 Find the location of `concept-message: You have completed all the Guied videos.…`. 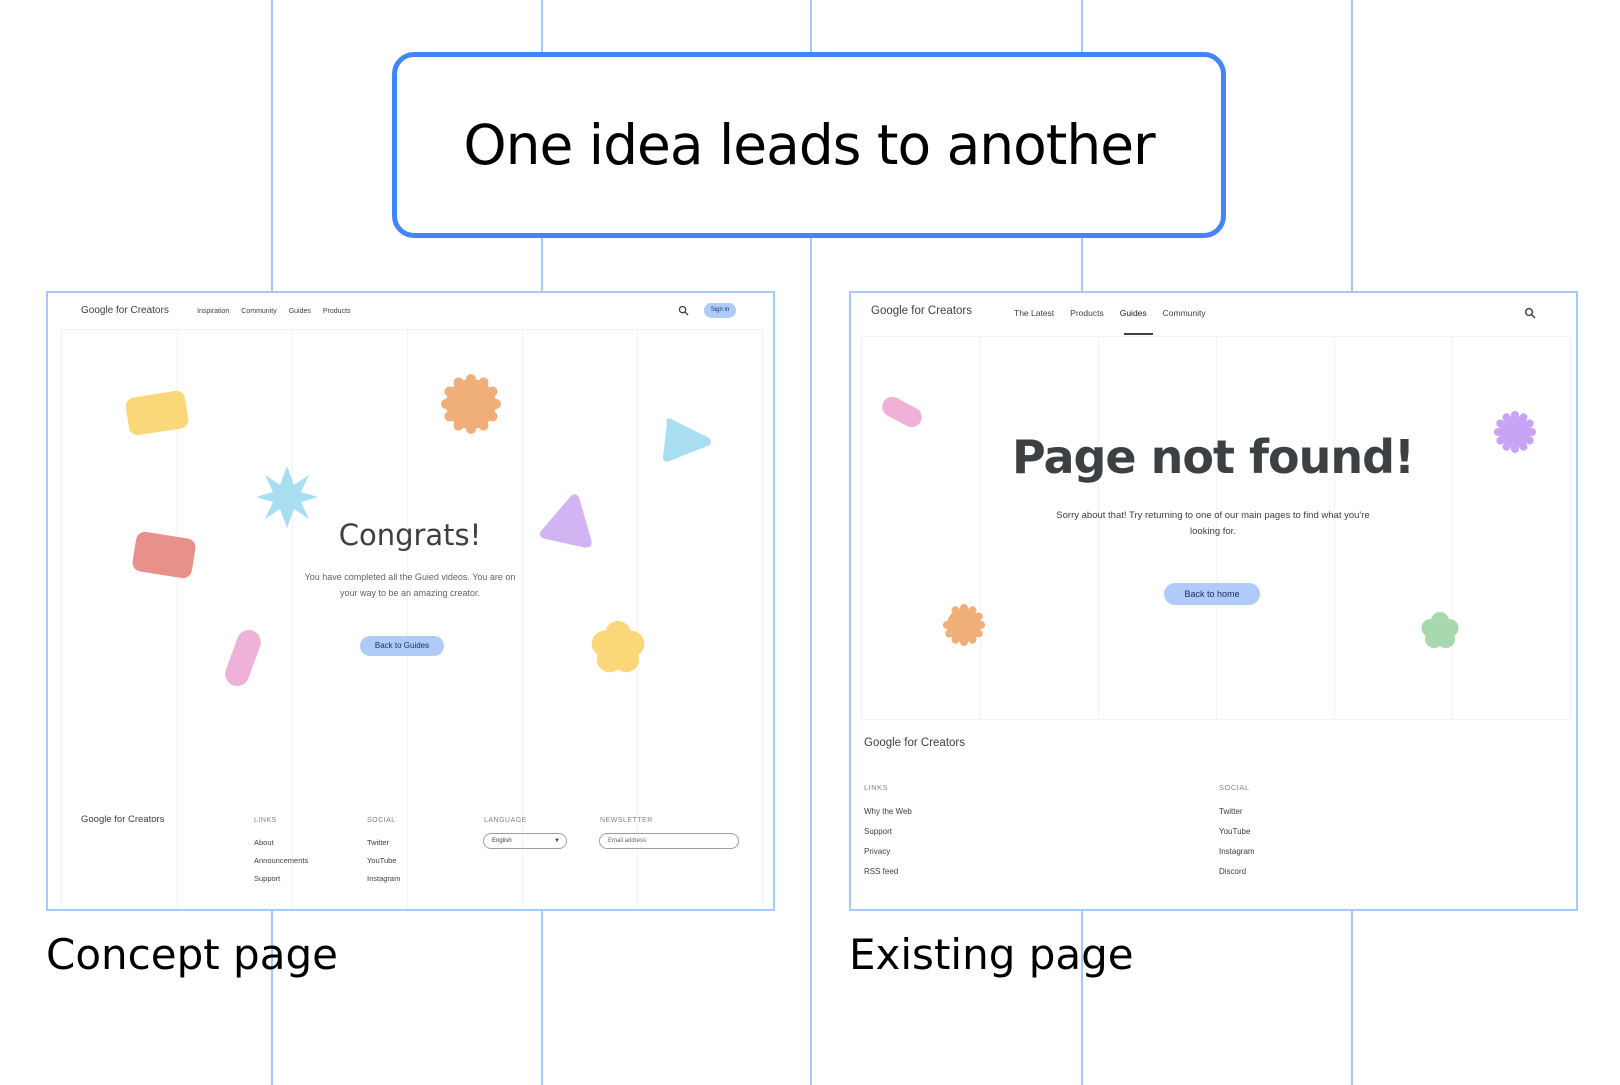

concept-message: You have completed all the Guied videos.… is located at coordinates (410, 585).